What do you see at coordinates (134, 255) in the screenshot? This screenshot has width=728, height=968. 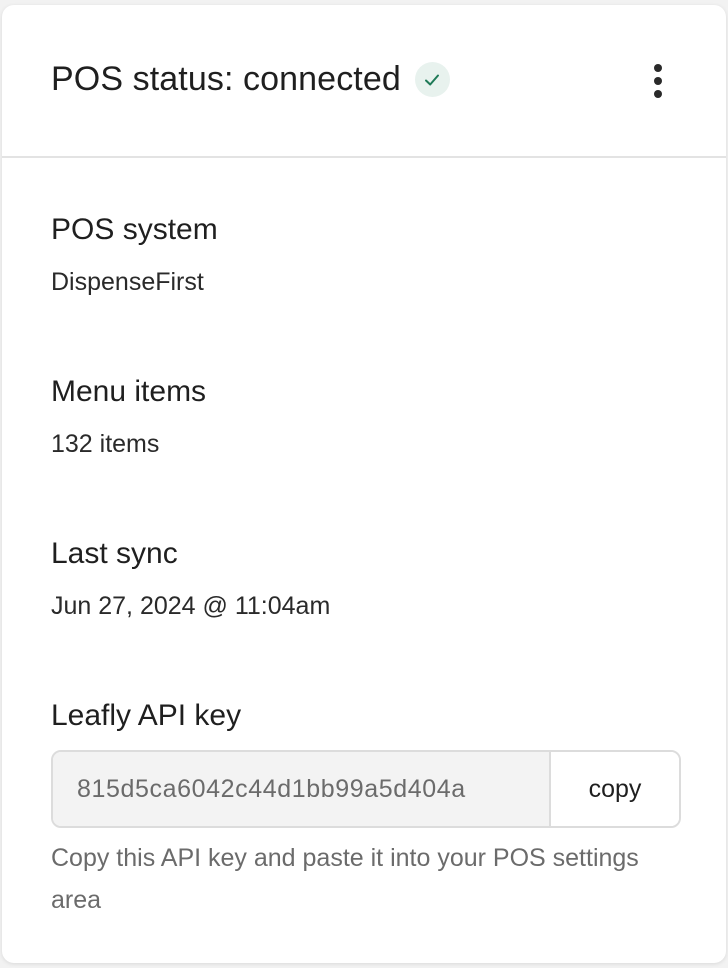 I see `pos-system-section: POS system DispenseFirst` at bounding box center [134, 255].